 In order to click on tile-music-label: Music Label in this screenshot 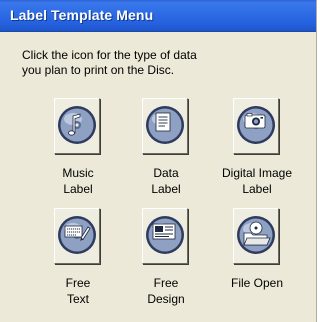, I will do `click(78, 153)`.